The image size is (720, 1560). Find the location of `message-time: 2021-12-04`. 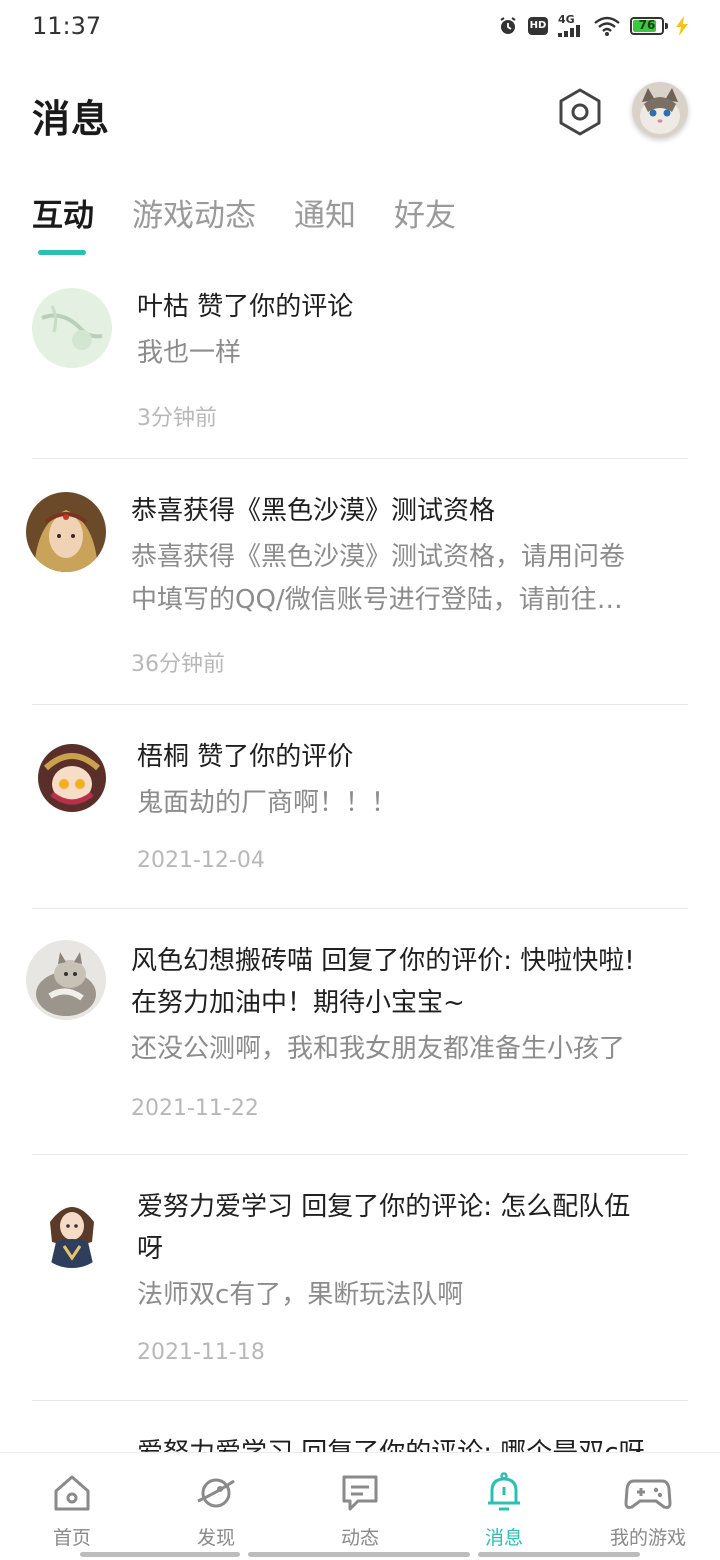

message-time: 2021-12-04 is located at coordinates (201, 860).